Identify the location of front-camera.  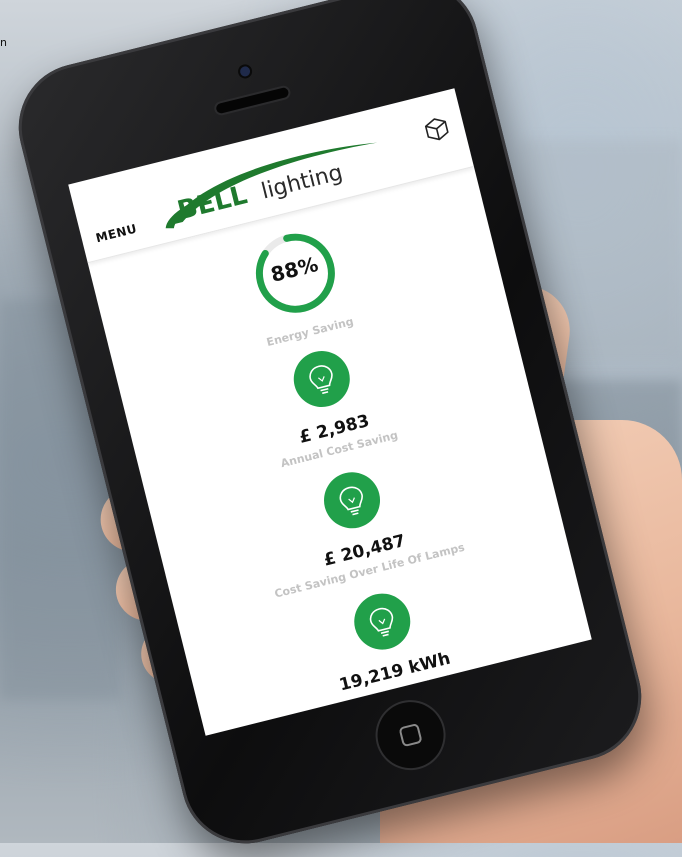
(245, 71).